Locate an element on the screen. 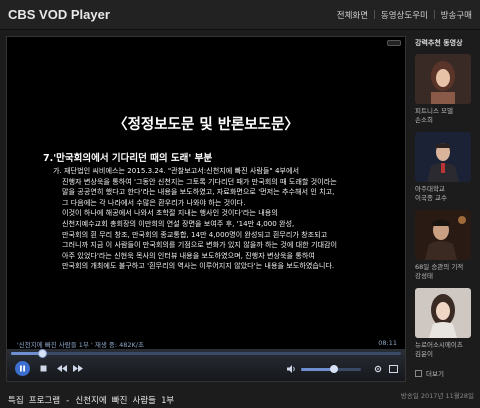 The width and height of the screenshot is (480, 408). recommend-label-line: 아주대학교 is located at coordinates (430, 189).